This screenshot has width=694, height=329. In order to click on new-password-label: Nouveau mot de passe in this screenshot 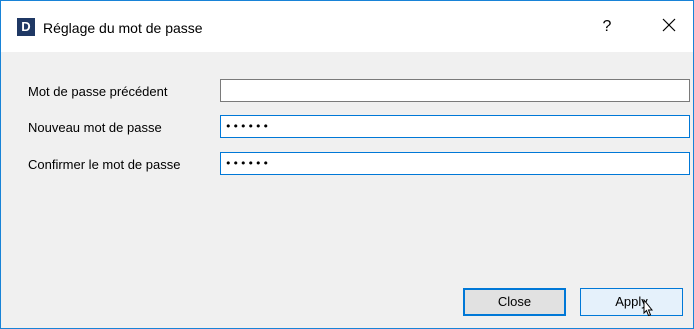, I will do `click(95, 127)`.